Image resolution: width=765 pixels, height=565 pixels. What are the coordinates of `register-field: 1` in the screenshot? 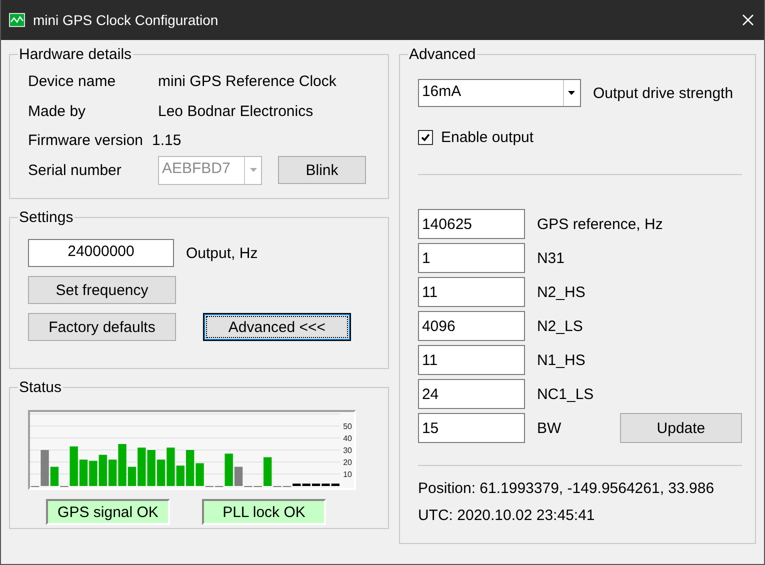 It's located at (471, 258).